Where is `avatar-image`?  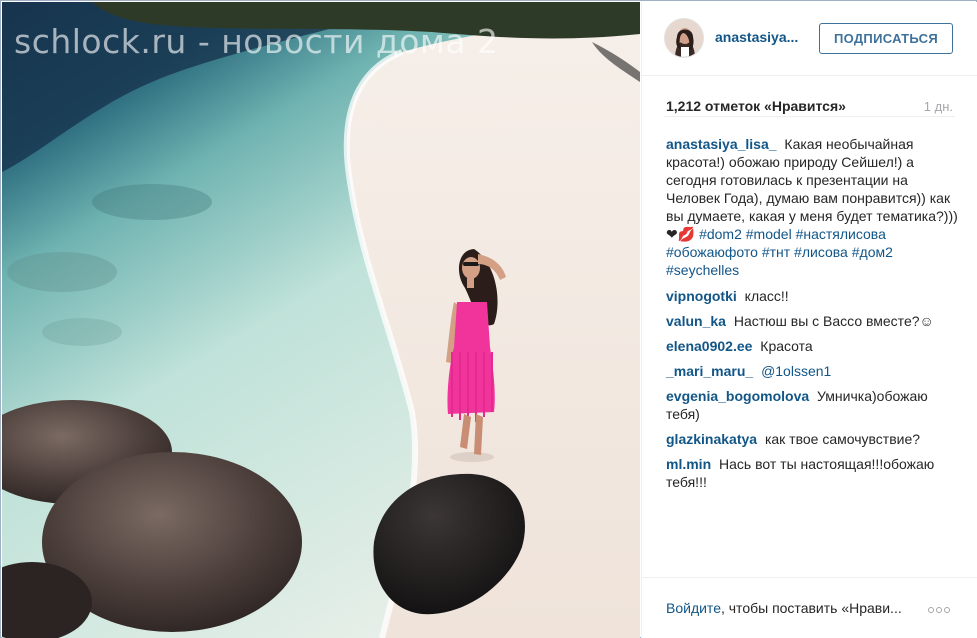
avatar-image is located at coordinates (684, 38).